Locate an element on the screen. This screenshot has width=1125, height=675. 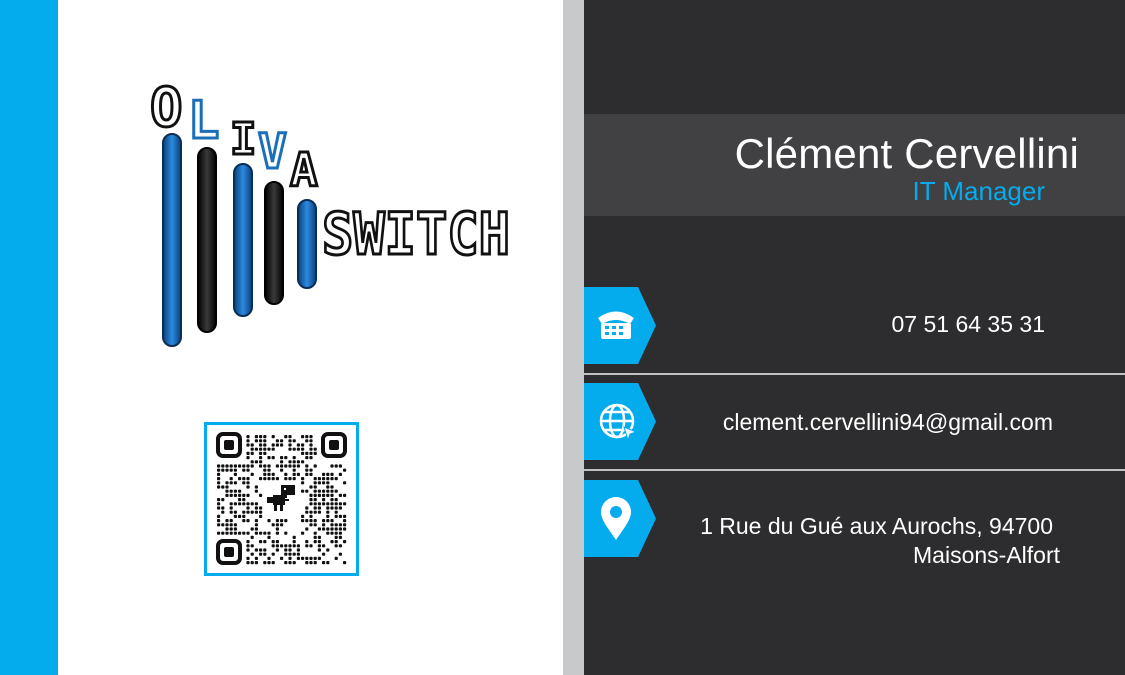
phone-number: 07 51 64 35 31 is located at coordinates (968, 324).